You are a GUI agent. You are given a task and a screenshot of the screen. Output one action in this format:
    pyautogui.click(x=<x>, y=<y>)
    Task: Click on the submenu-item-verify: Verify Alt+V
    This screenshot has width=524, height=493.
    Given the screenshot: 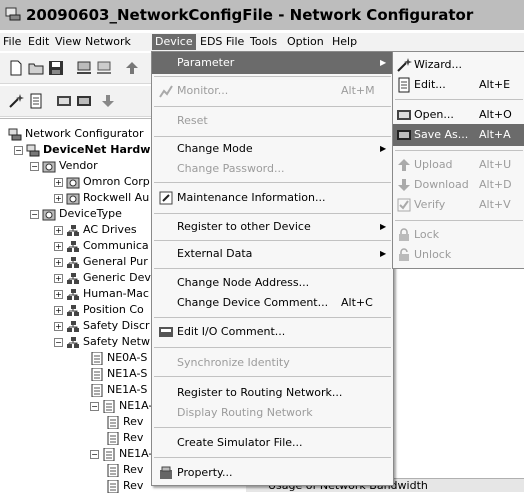 What is the action you would take?
    pyautogui.click(x=458, y=205)
    